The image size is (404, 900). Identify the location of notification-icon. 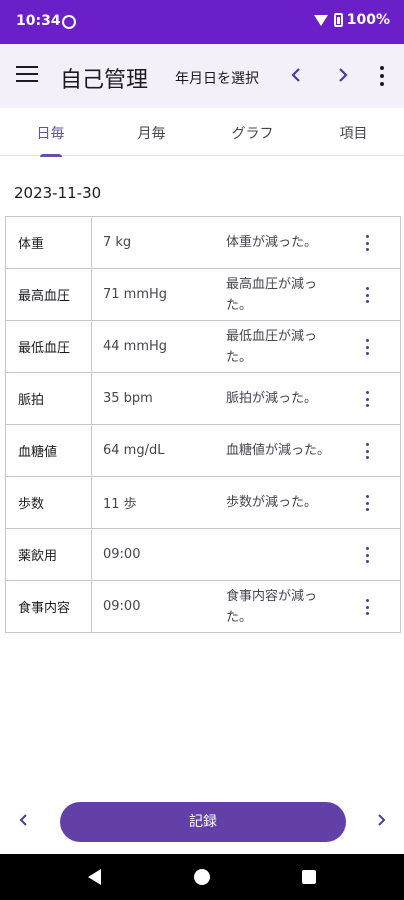
(69, 22).